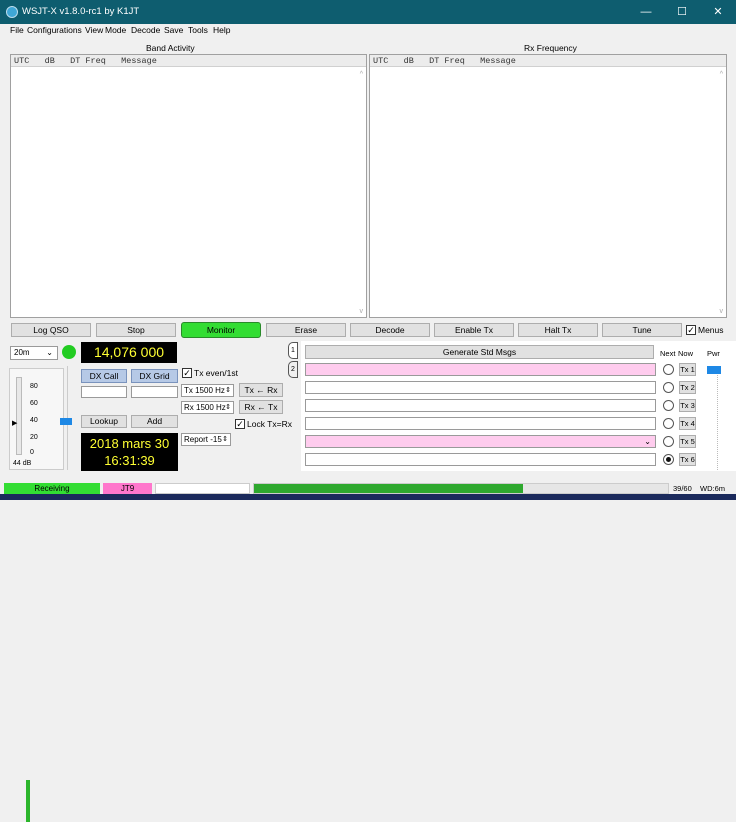  Describe the element at coordinates (712, 488) in the screenshot. I see `wd-status: WD:6m` at that location.